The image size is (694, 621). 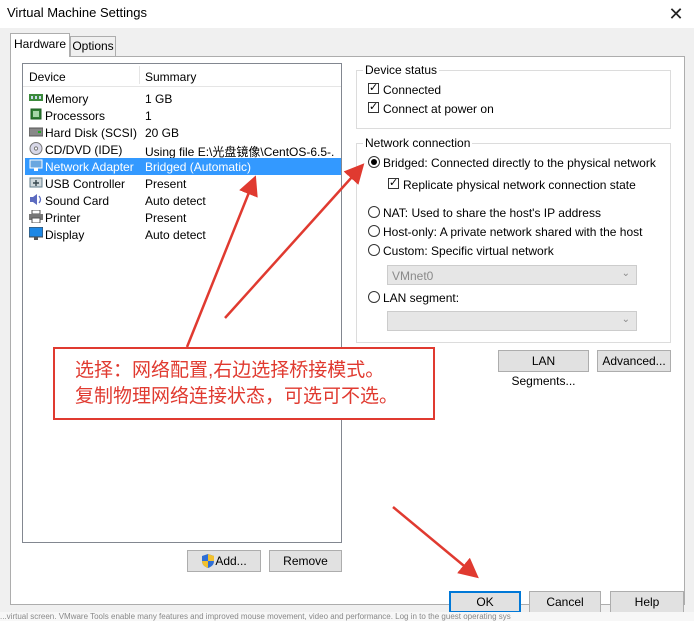 What do you see at coordinates (148, 116) in the screenshot?
I see `device-summary: 1` at bounding box center [148, 116].